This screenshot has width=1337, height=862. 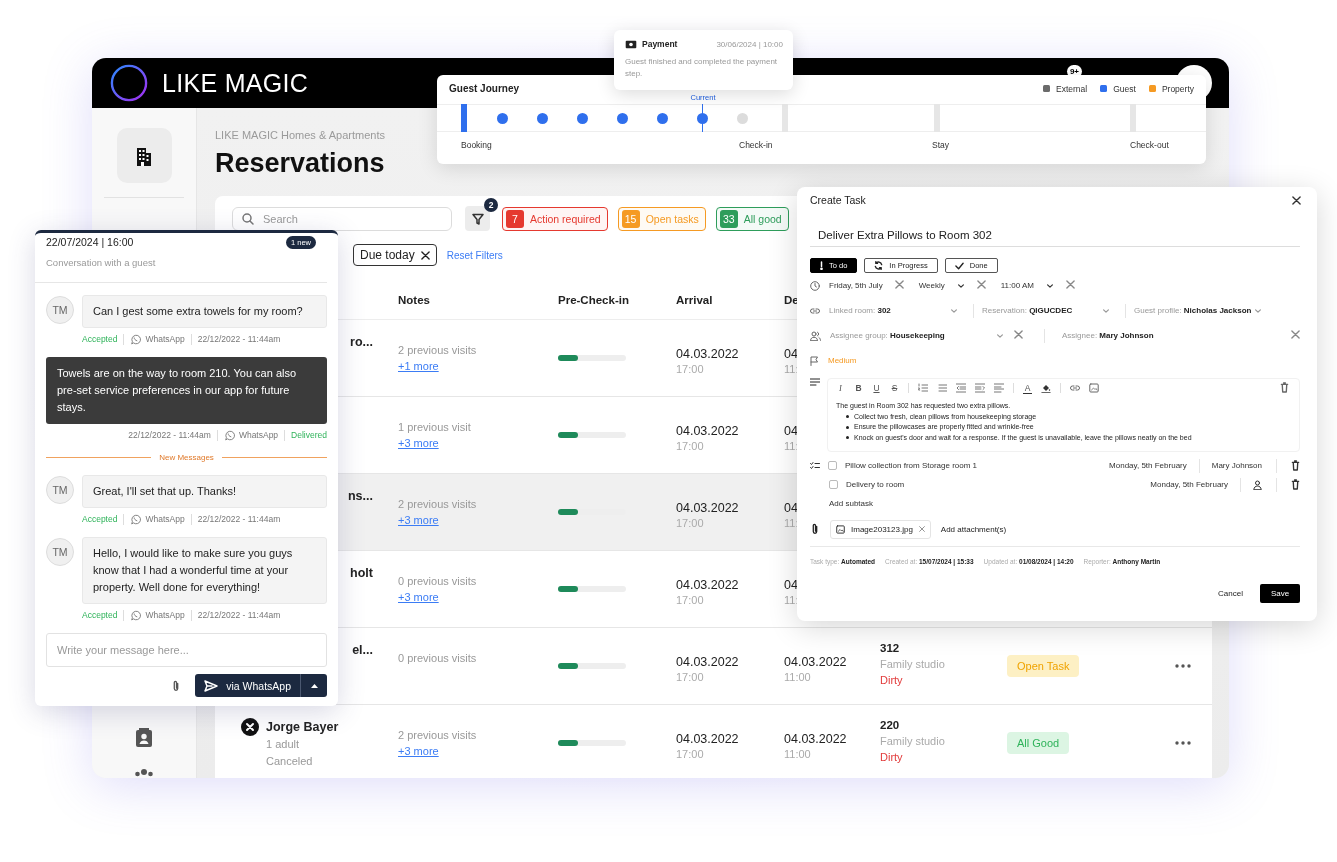 I want to click on outdent-icon, so click(x=961, y=388).